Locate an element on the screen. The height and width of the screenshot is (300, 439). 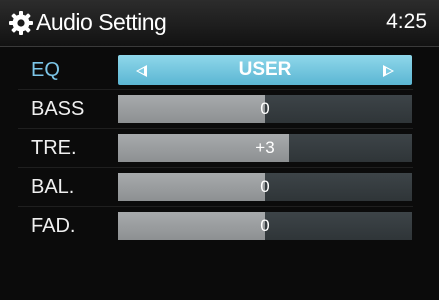
balance-slider: 0 is located at coordinates (265, 187).